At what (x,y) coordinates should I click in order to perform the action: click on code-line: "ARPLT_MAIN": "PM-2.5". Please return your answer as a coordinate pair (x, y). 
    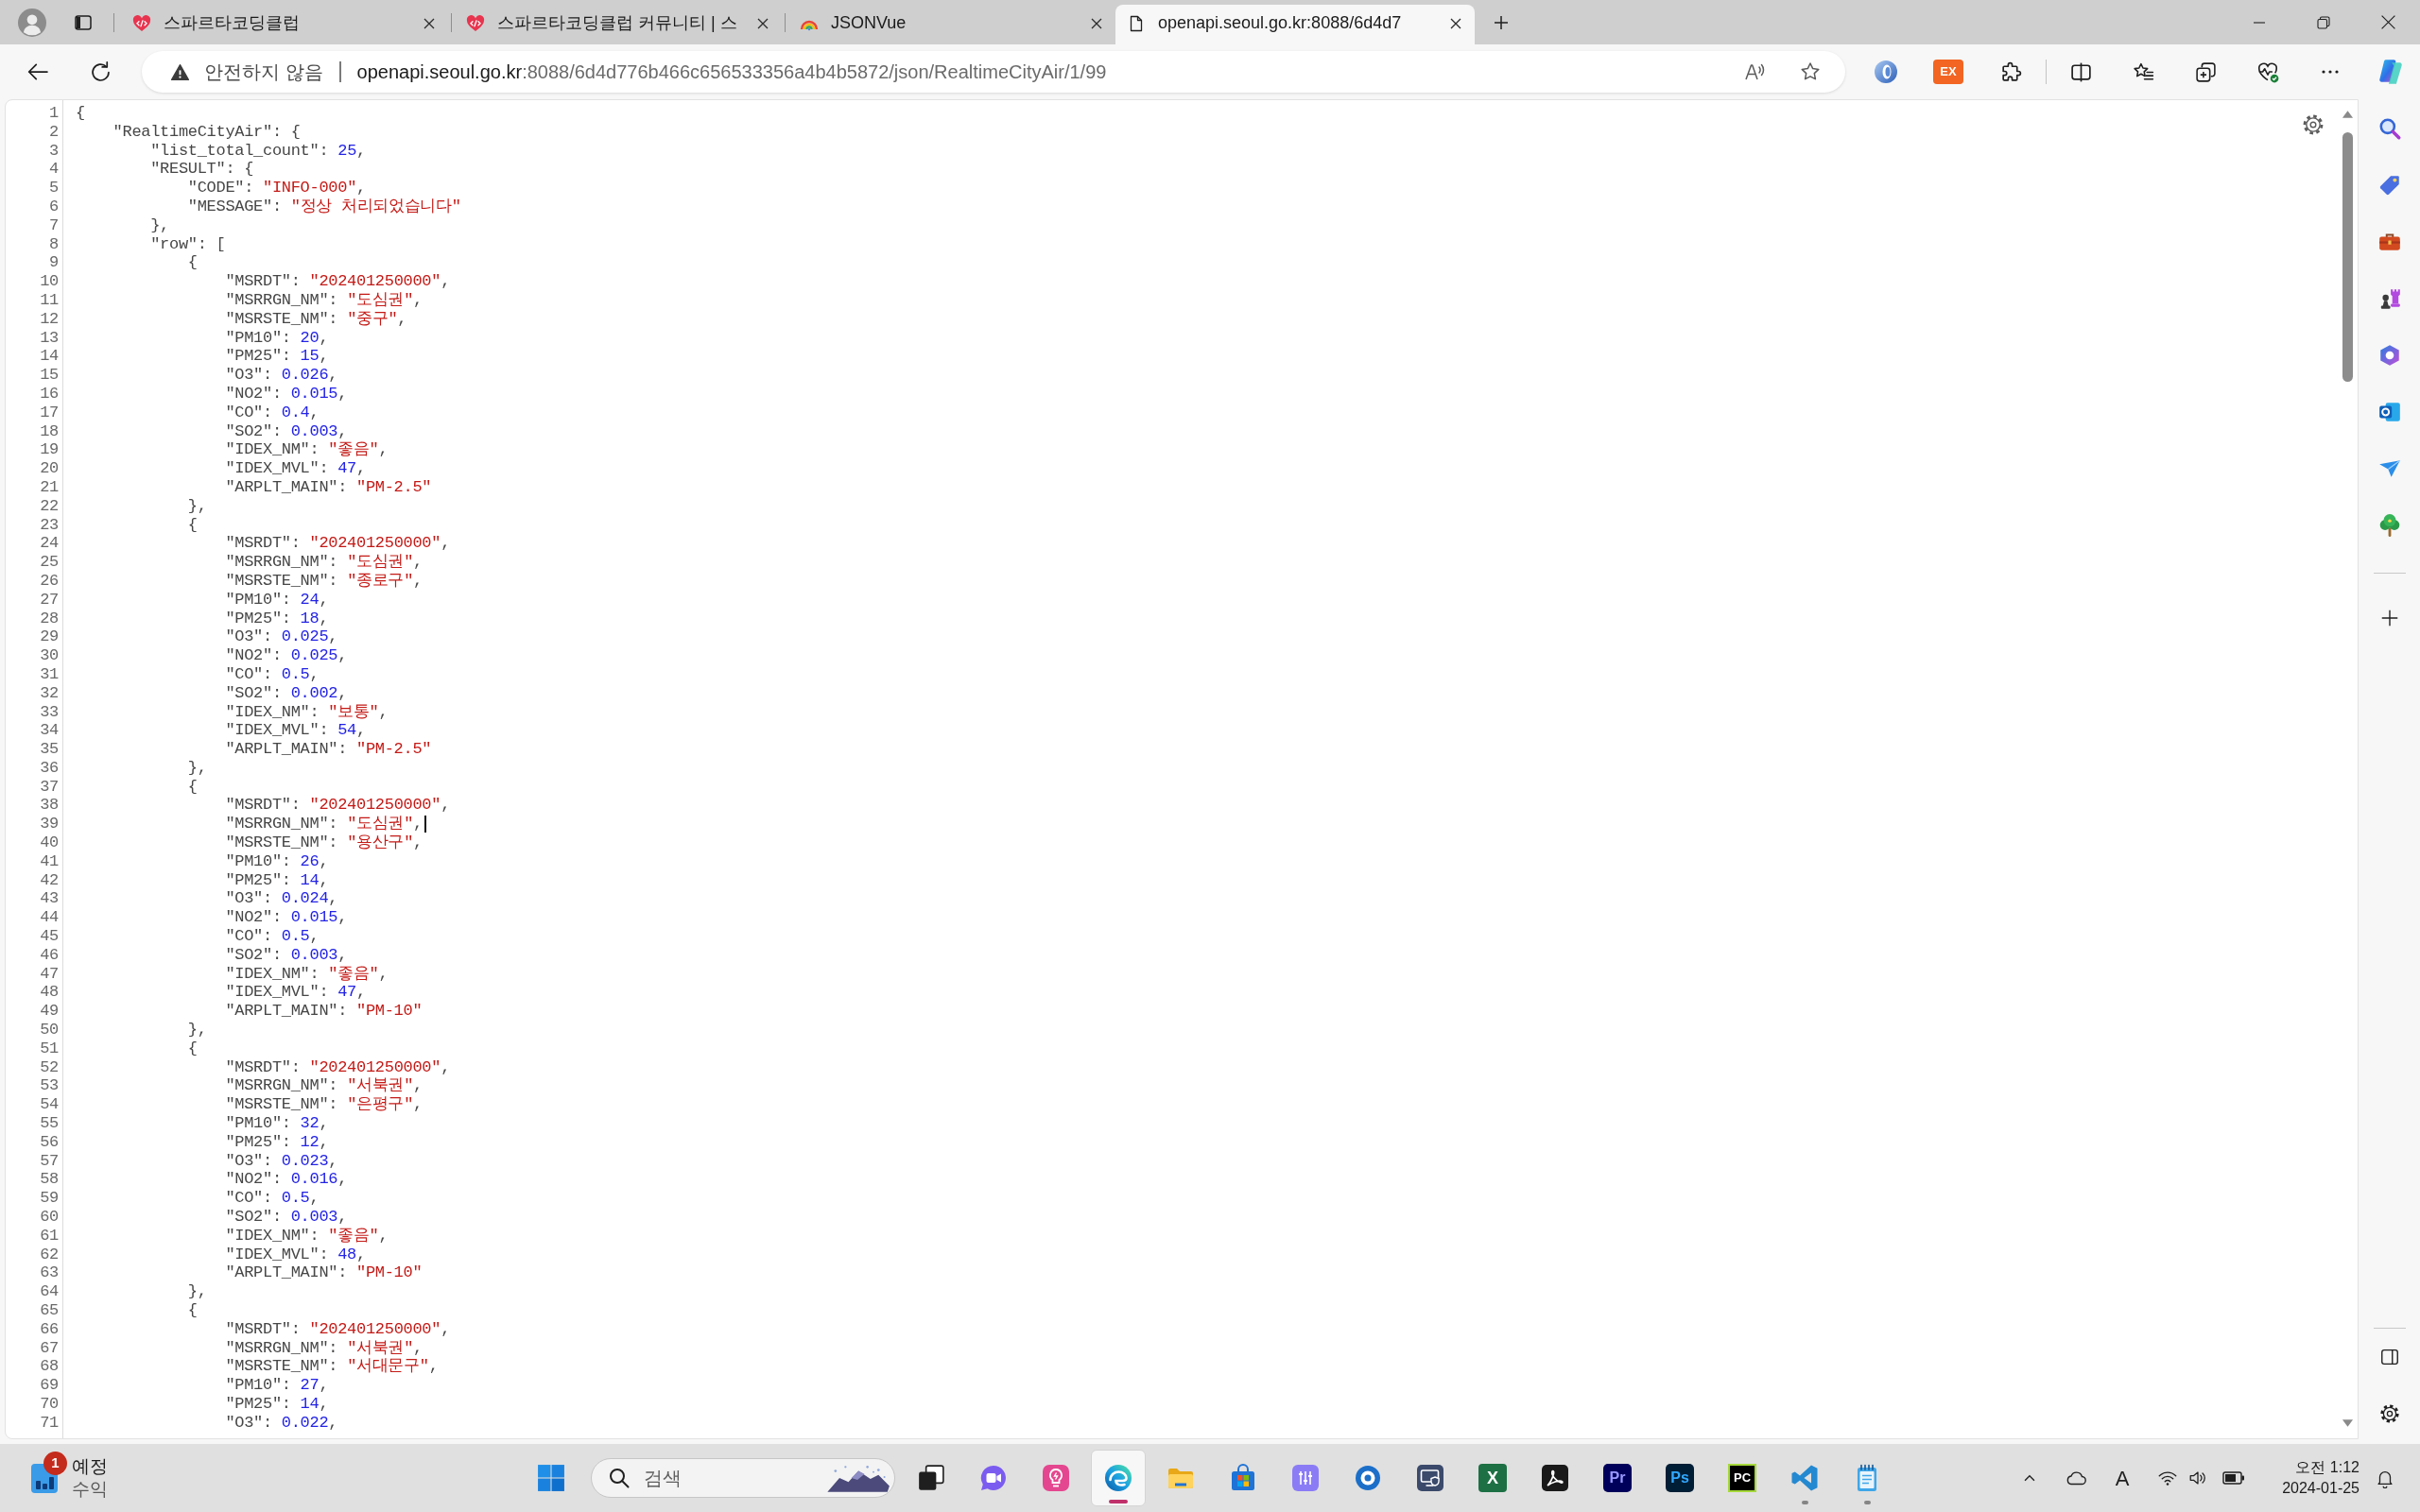
    Looking at the image, I should click on (328, 487).